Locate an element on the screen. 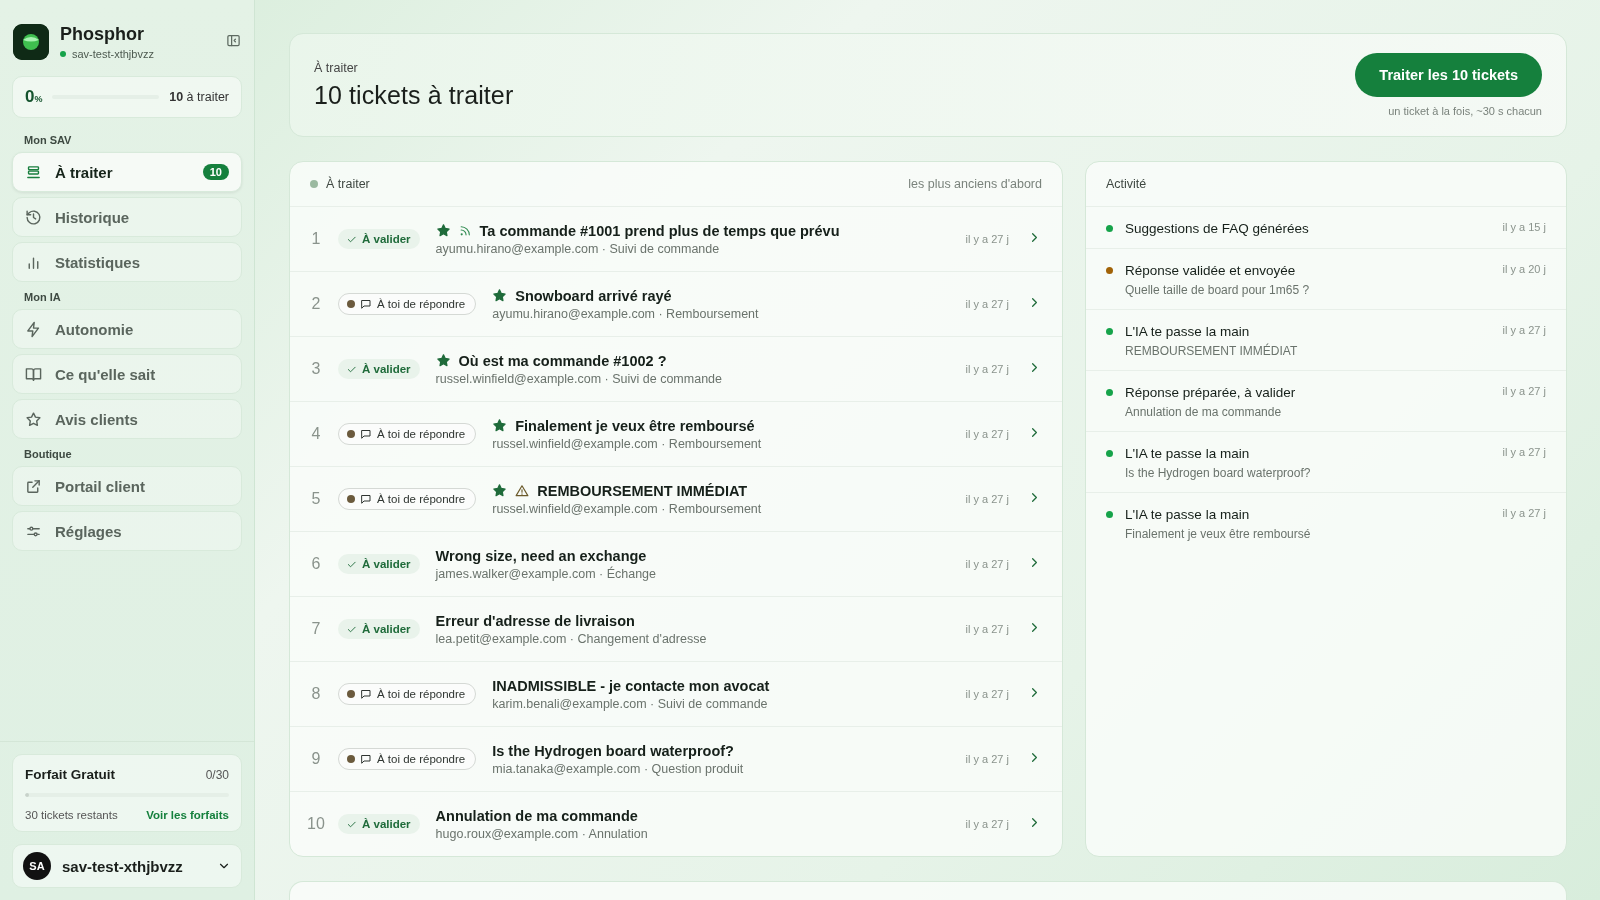  nav-item: À traiter 10 is located at coordinates (127, 172).